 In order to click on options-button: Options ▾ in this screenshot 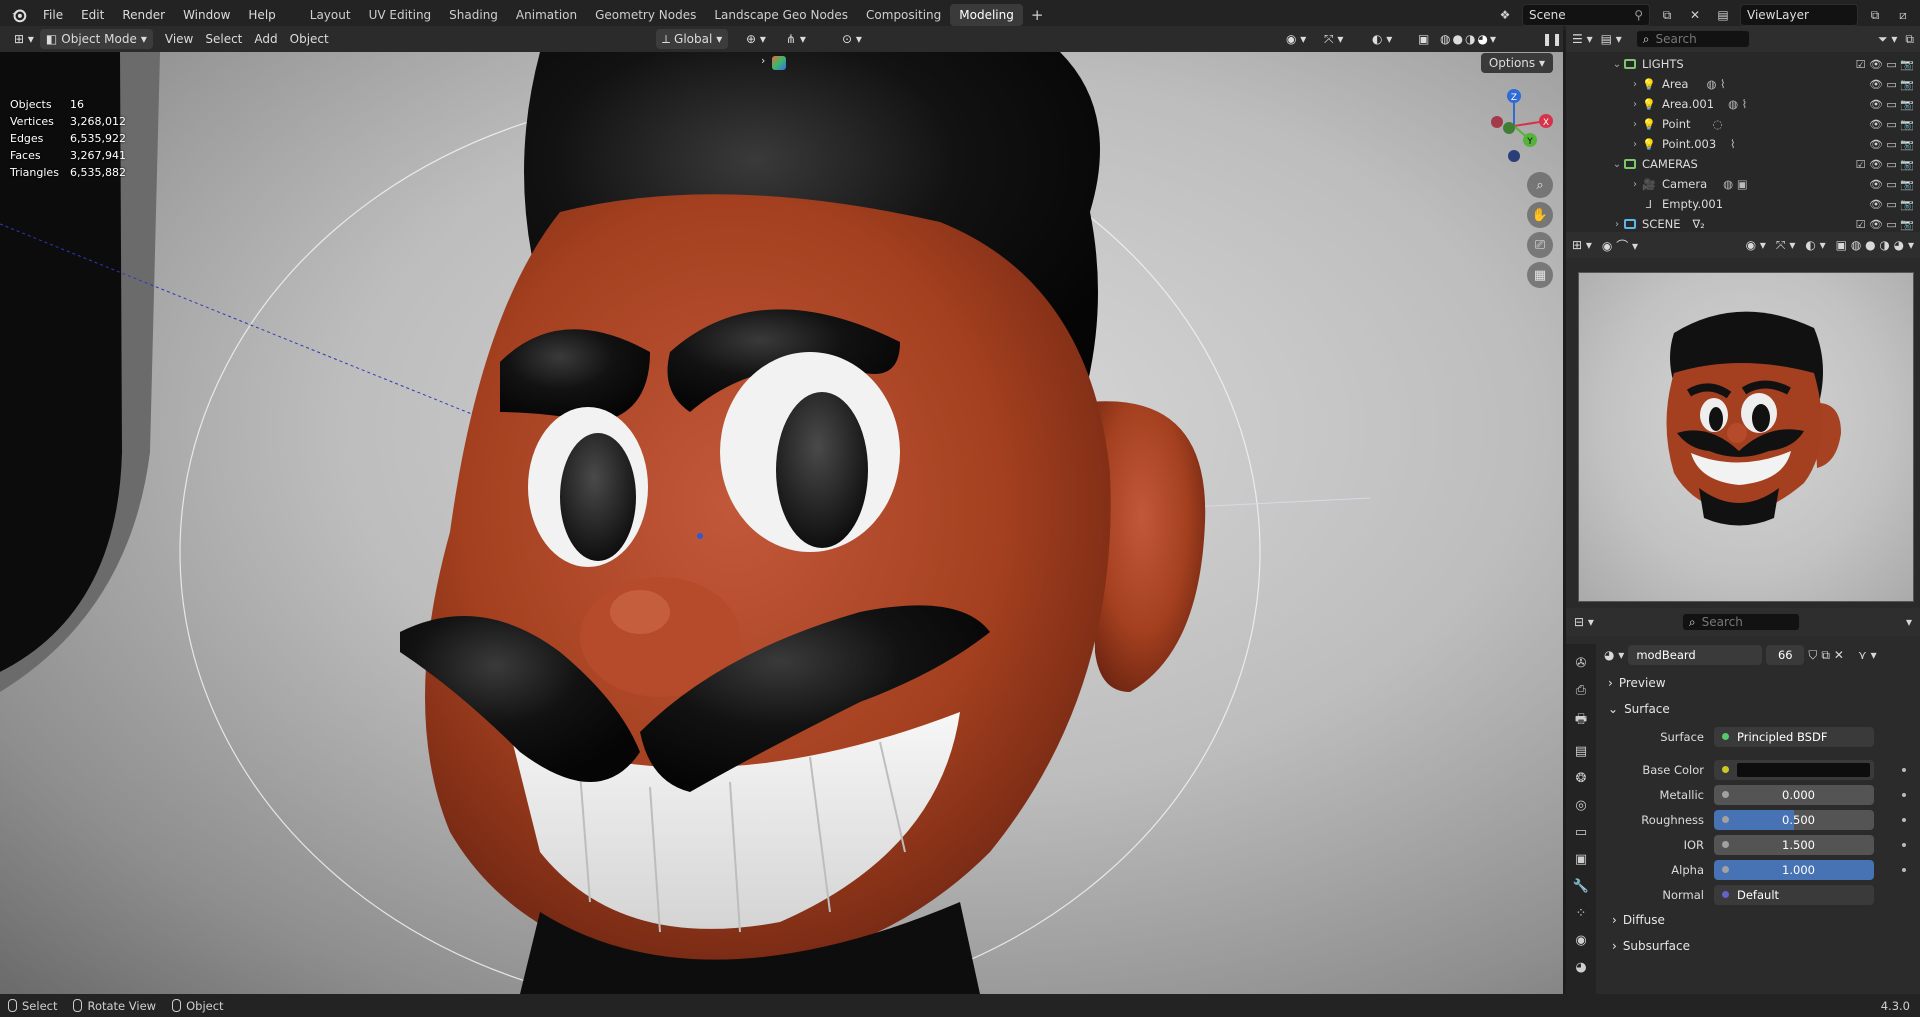, I will do `click(1516, 63)`.